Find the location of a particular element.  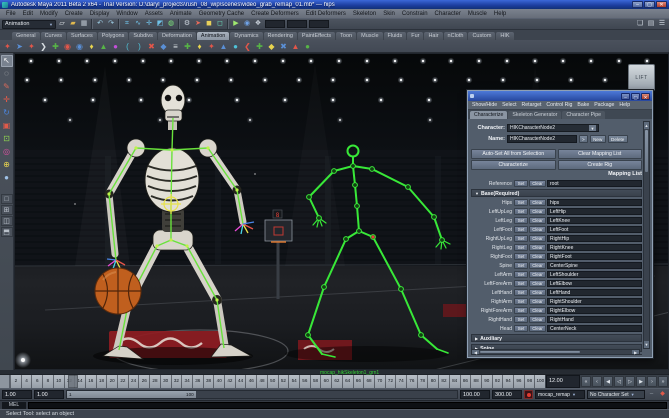

time-tick-30: 30 is located at coordinates (165, 381).